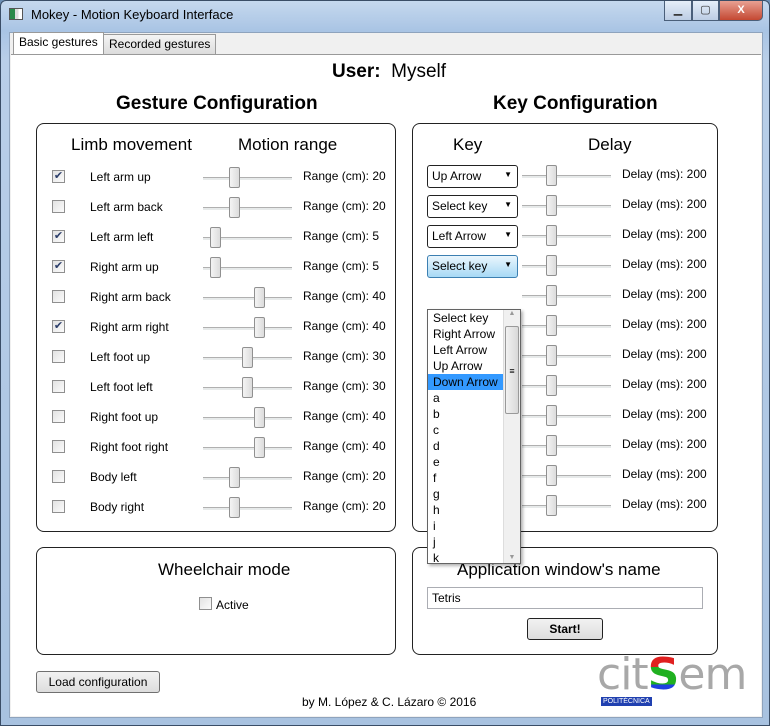 This screenshot has height=726, width=770. Describe the element at coordinates (160, 44) in the screenshot. I see `tab-recorded-gestures: Recorded gestures` at that location.